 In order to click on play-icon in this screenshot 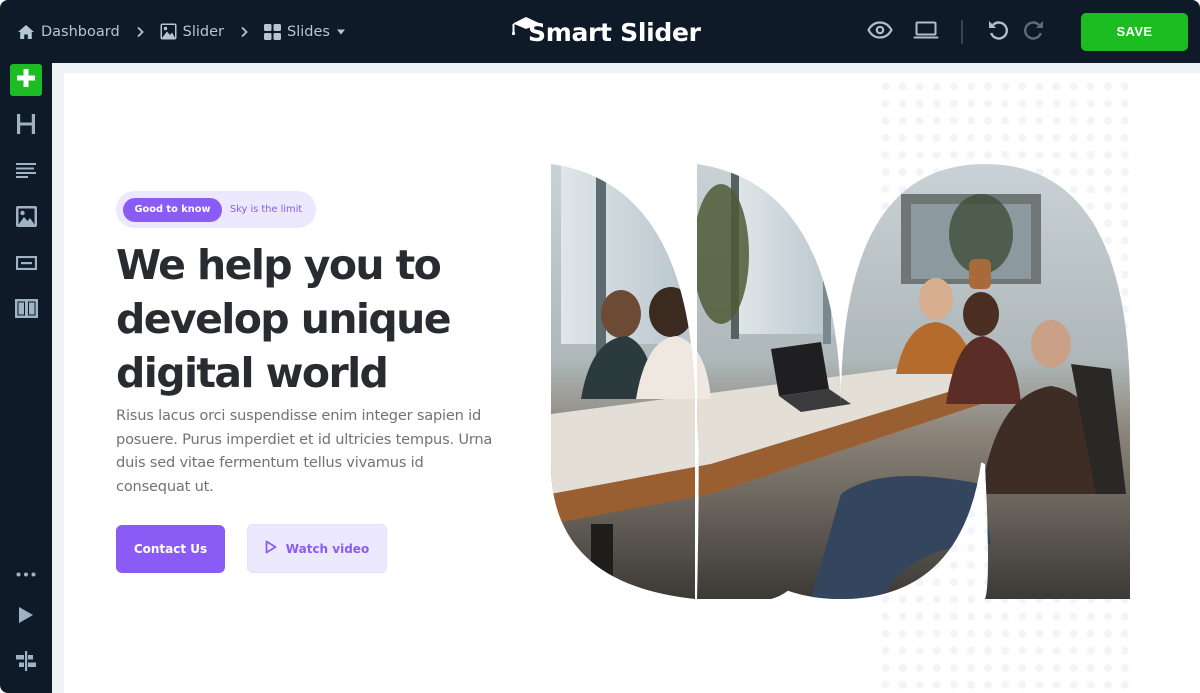, I will do `click(26, 617)`.